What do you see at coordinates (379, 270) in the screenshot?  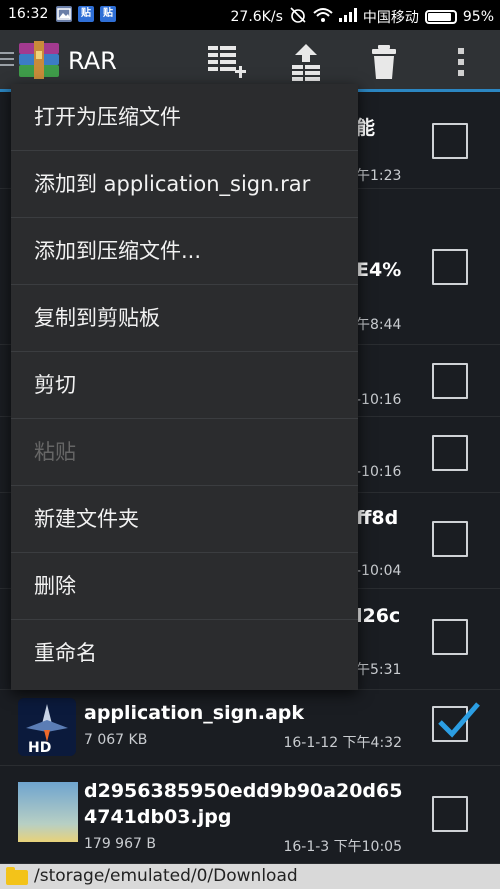 I see `row-title-partial: E4%` at bounding box center [379, 270].